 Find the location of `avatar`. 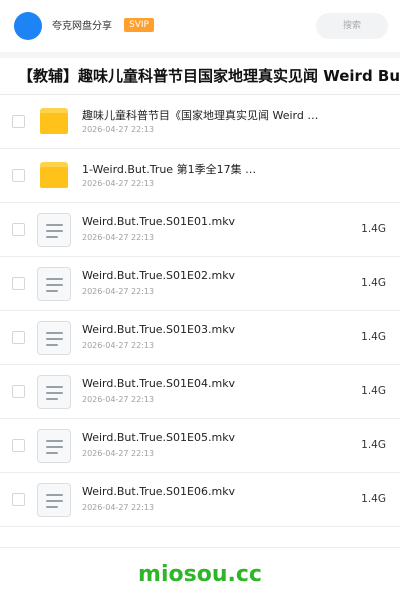

avatar is located at coordinates (28, 26).